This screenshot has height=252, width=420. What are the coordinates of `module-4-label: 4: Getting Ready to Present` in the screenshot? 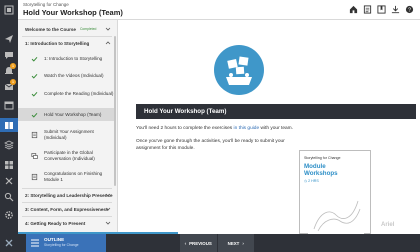 It's located at (55, 223).